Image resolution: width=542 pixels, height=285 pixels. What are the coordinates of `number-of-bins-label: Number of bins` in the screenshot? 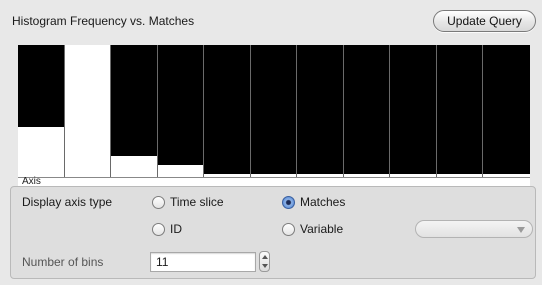 It's located at (63, 262).